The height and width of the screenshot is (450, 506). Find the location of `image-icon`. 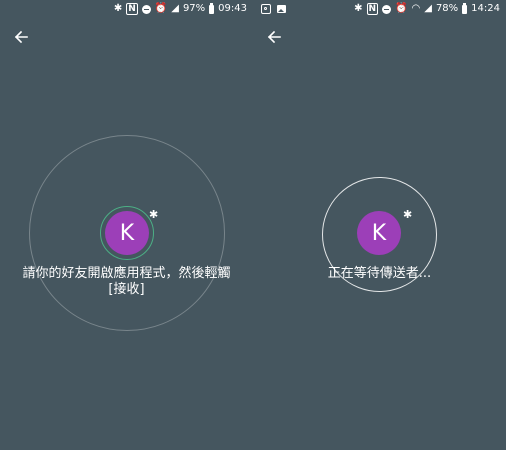

image-icon is located at coordinates (281, 9).